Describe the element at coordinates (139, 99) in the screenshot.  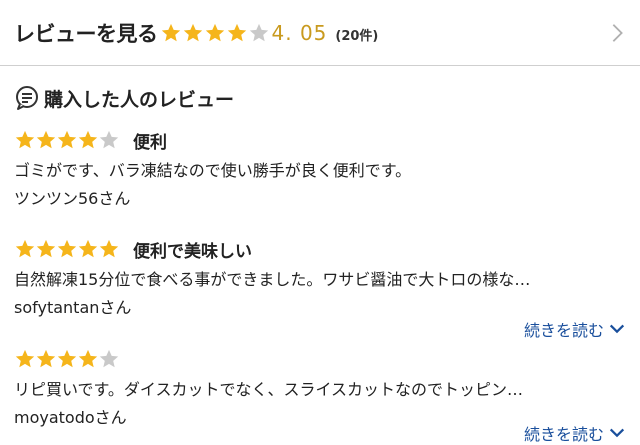
I see `section-title: 購入した人のレビュー` at that location.